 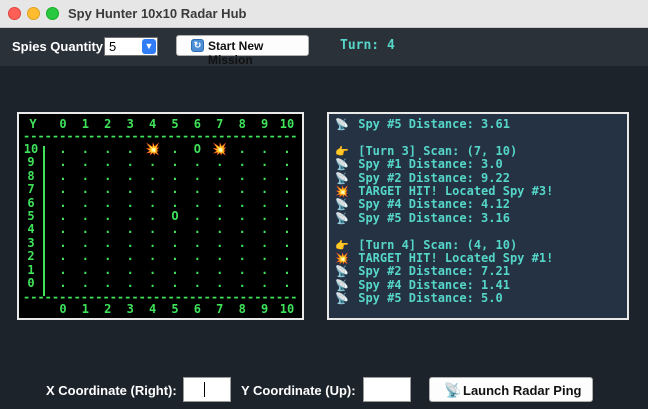 What do you see at coordinates (387, 389) in the screenshot?
I see `y-coordinate-input` at bounding box center [387, 389].